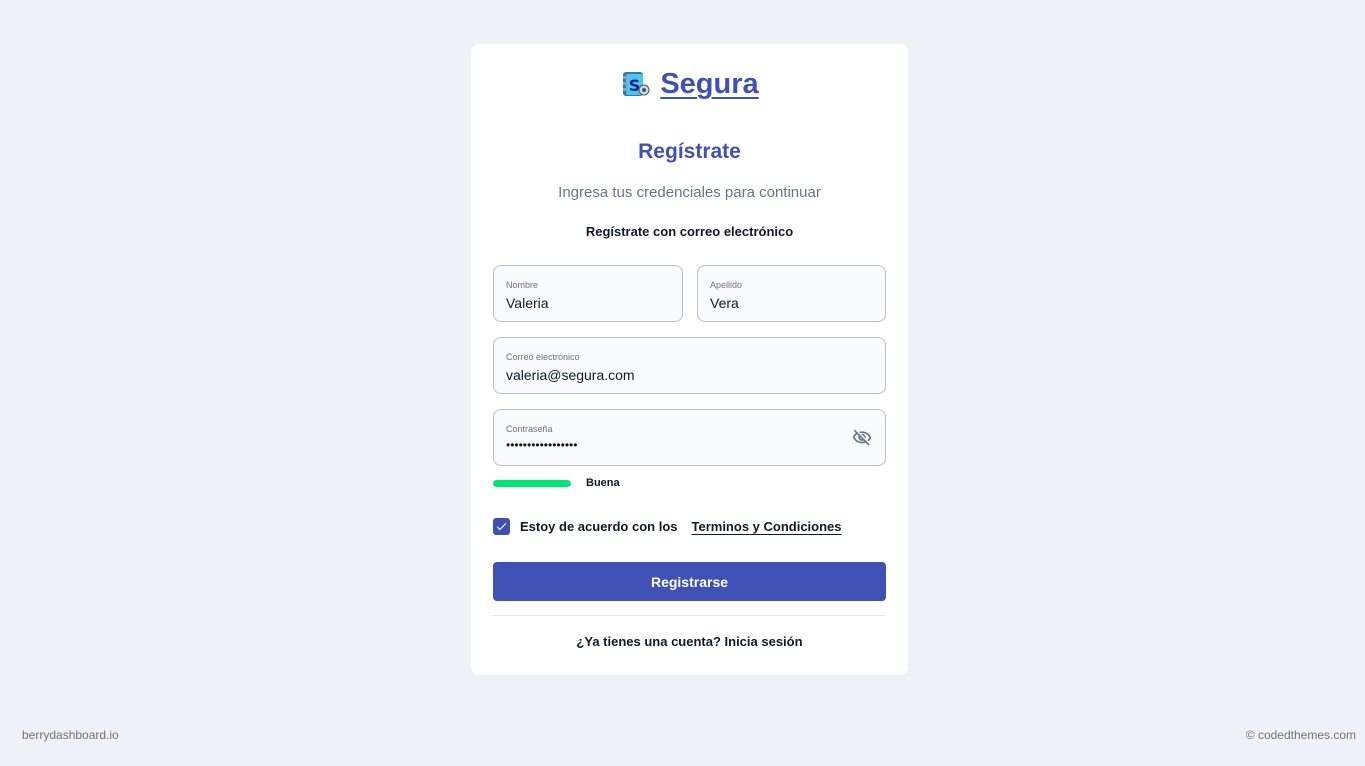 The image size is (1365, 766). I want to click on password-strength-bar, so click(532, 483).